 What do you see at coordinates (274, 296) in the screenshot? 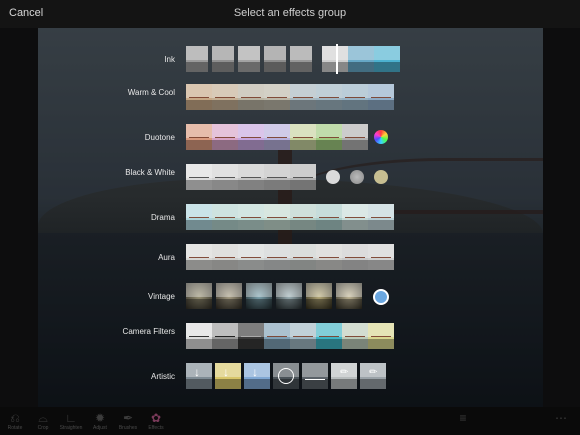
I see `vintage-thumbs` at bounding box center [274, 296].